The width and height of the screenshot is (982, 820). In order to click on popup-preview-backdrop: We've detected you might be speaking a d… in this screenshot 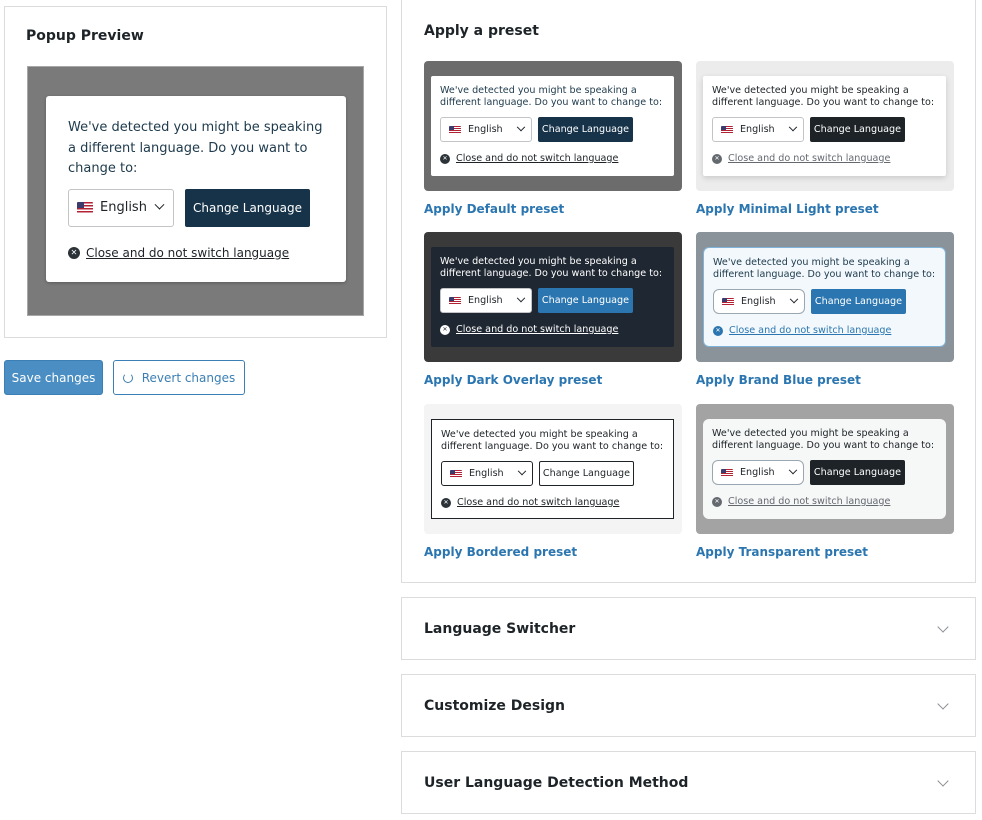, I will do `click(195, 191)`.